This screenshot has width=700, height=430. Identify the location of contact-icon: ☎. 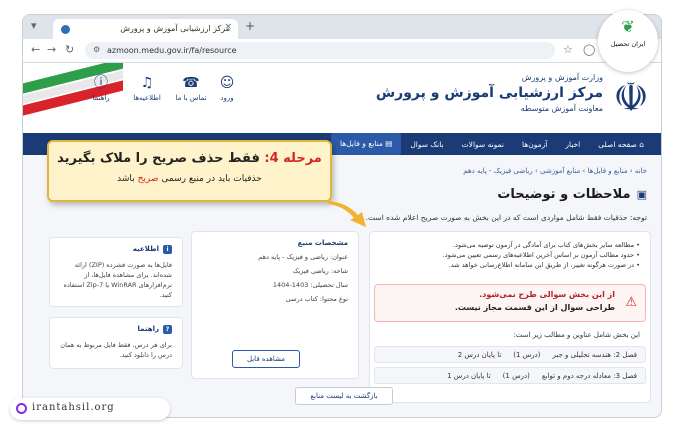
(191, 83).